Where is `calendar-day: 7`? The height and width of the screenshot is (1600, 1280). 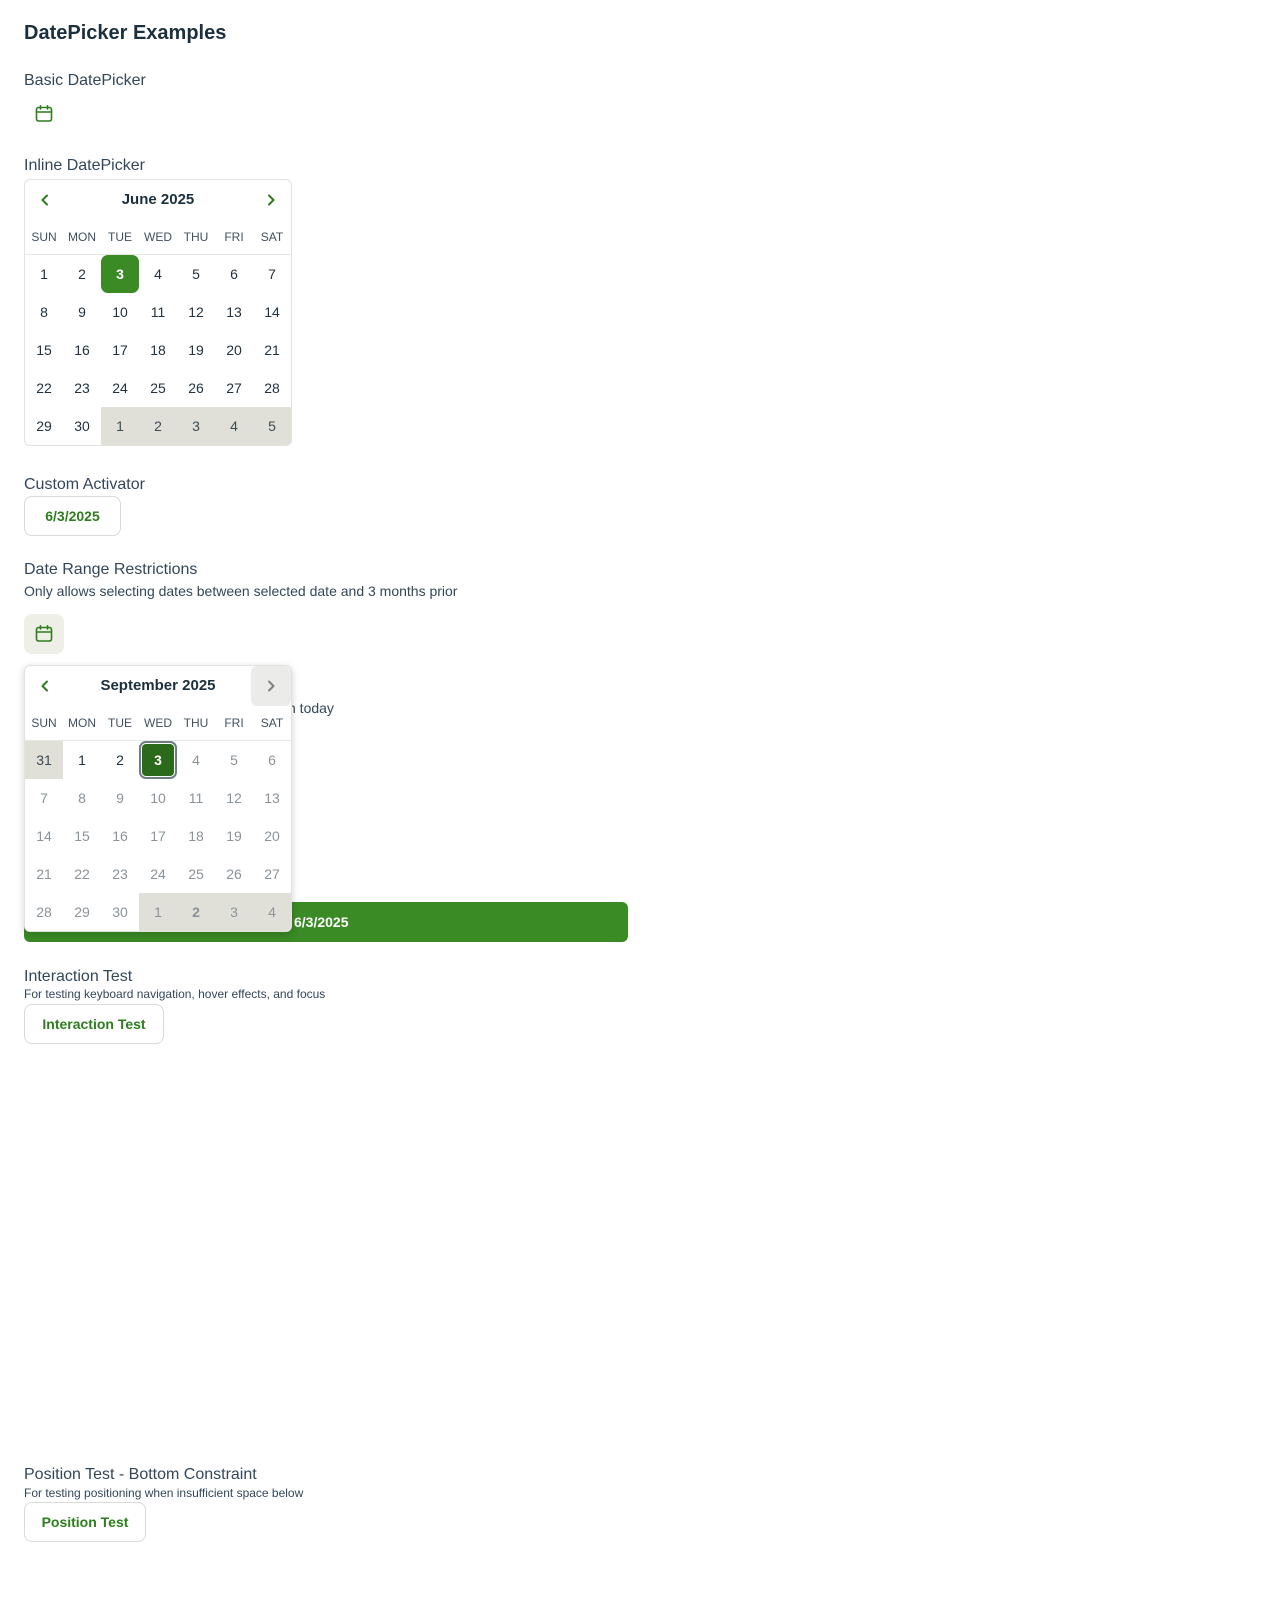
calendar-day: 7 is located at coordinates (272, 274).